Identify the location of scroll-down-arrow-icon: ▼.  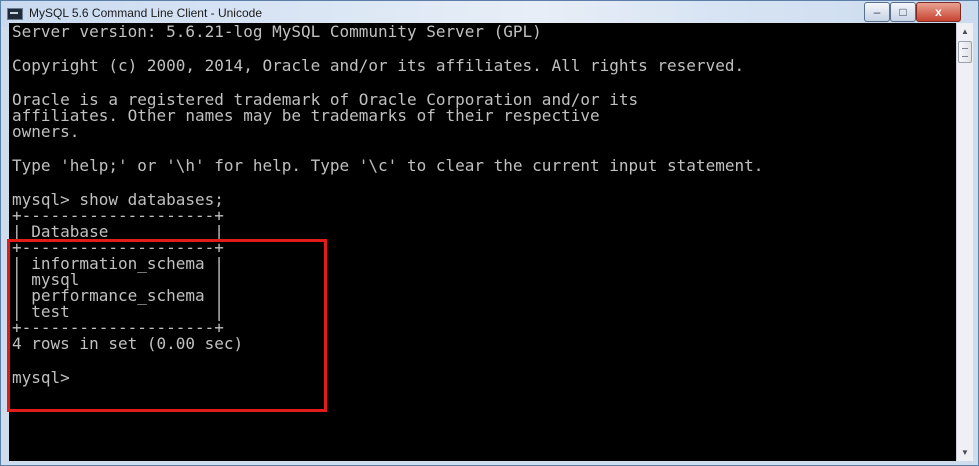
(965, 452).